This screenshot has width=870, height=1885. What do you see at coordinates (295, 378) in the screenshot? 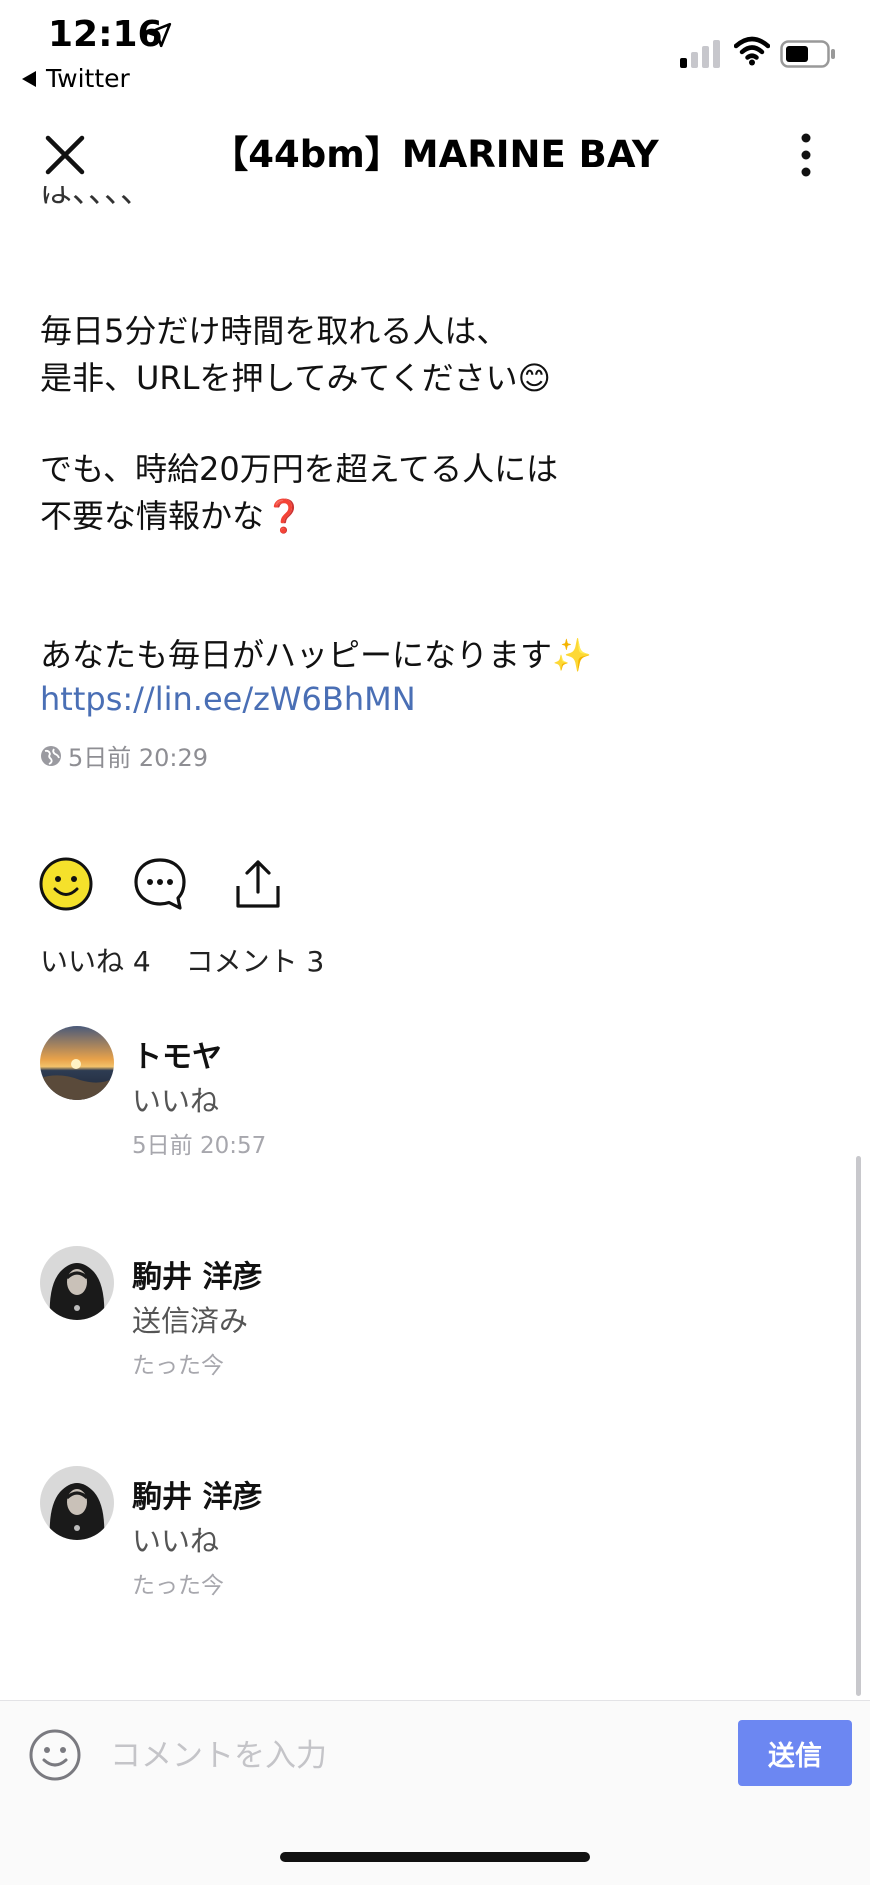
I see `post-line: 是非、URLを押してみてください😊` at bounding box center [295, 378].